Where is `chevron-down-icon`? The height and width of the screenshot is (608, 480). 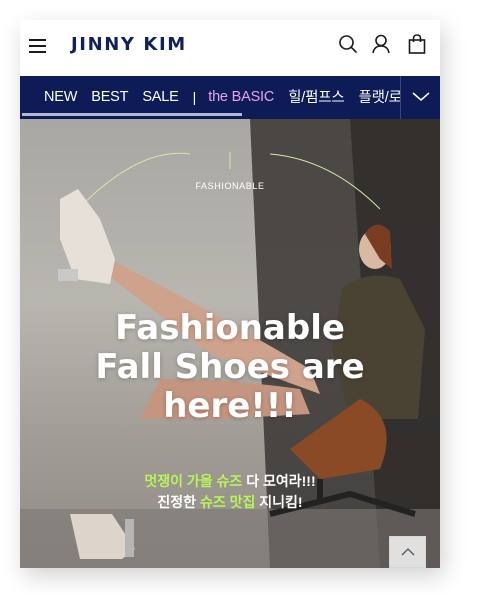 chevron-down-icon is located at coordinates (421, 96).